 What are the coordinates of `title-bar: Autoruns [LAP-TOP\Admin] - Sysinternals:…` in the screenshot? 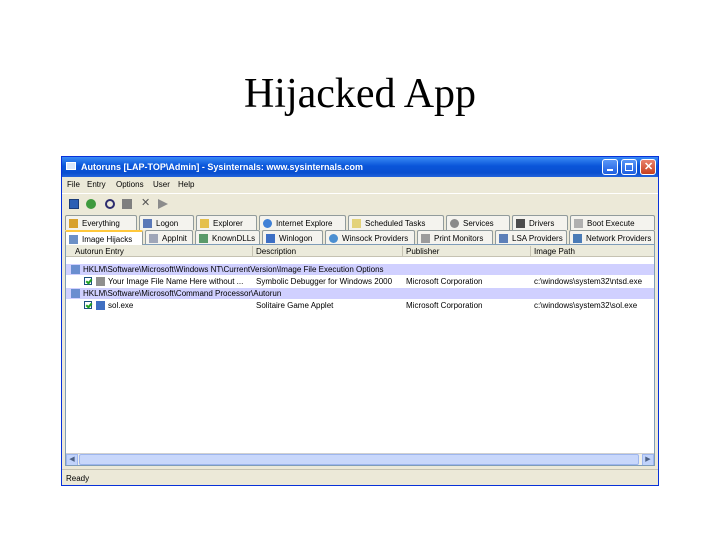 It's located at (360, 167).